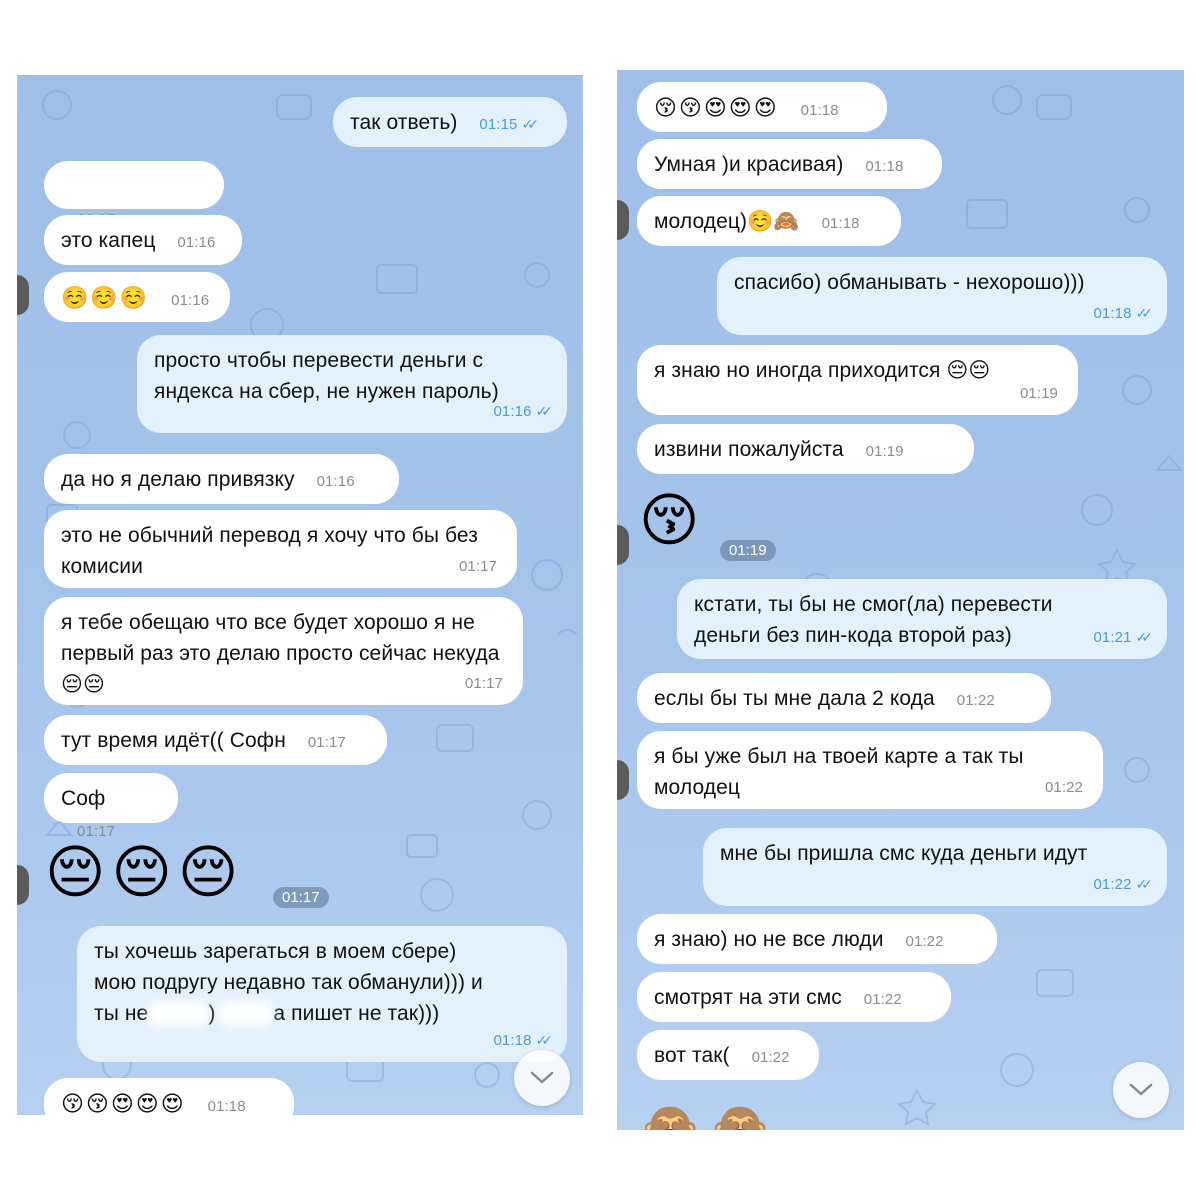 Image resolution: width=1200 pixels, height=1200 pixels. What do you see at coordinates (288, 982) in the screenshot?
I see `message-text-line: мою подругу недавно так обманули))) и` at bounding box center [288, 982].